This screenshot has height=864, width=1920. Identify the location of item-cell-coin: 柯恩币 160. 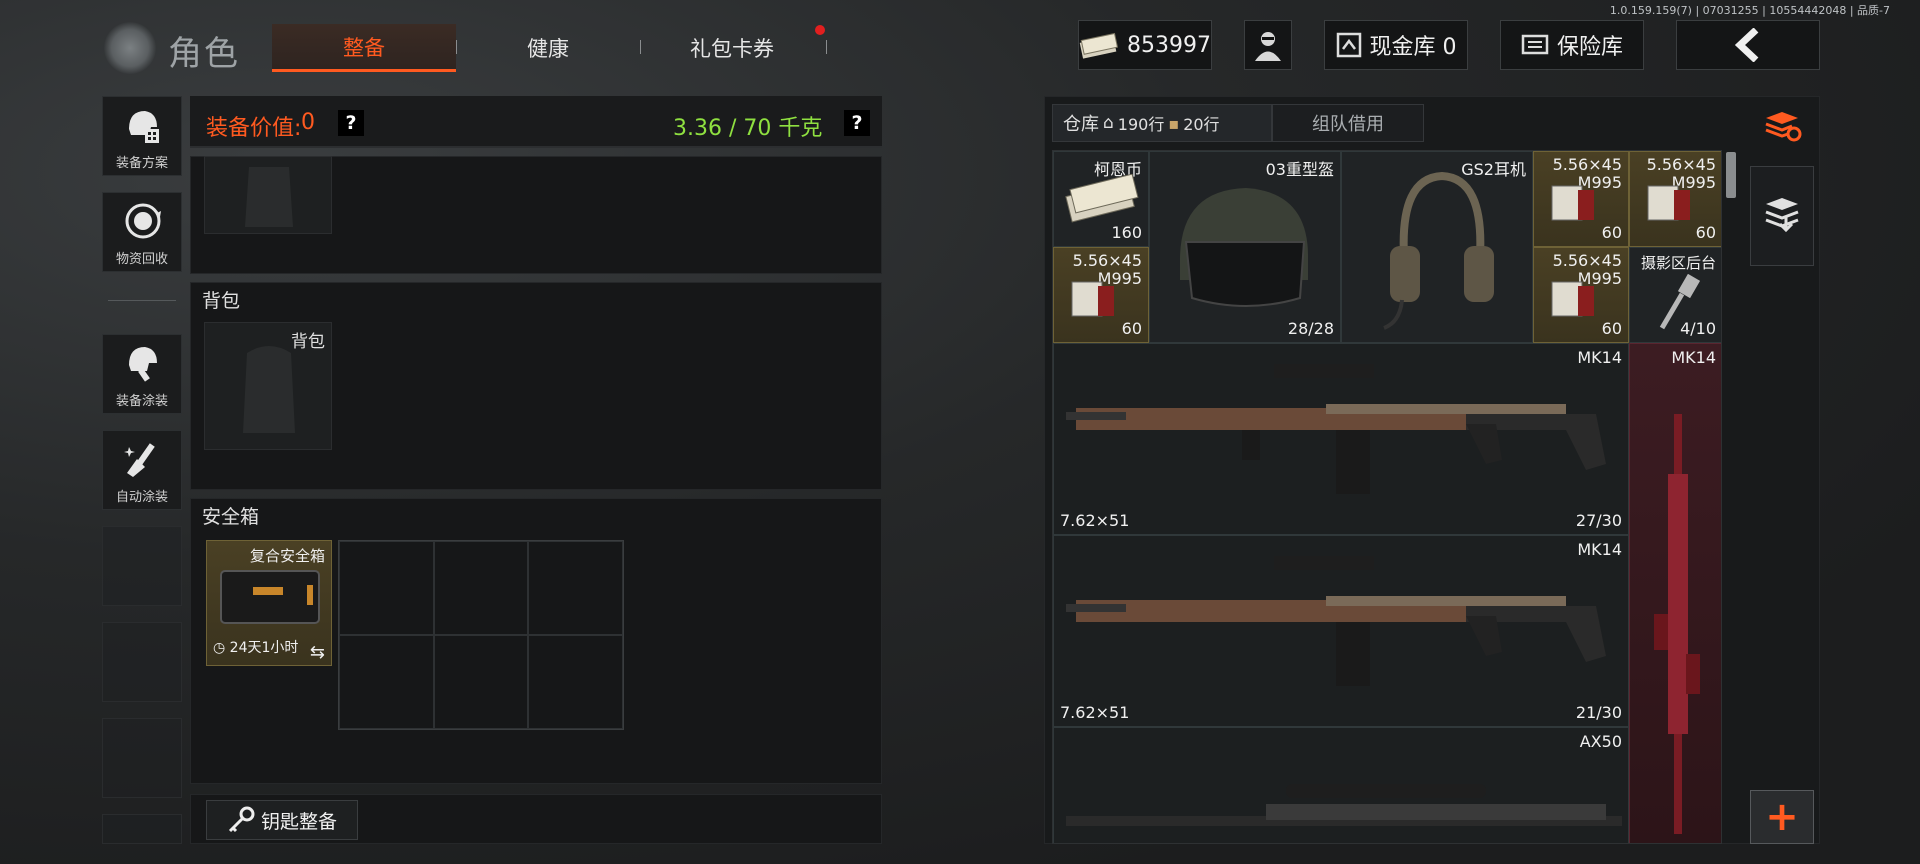
(1101, 199).